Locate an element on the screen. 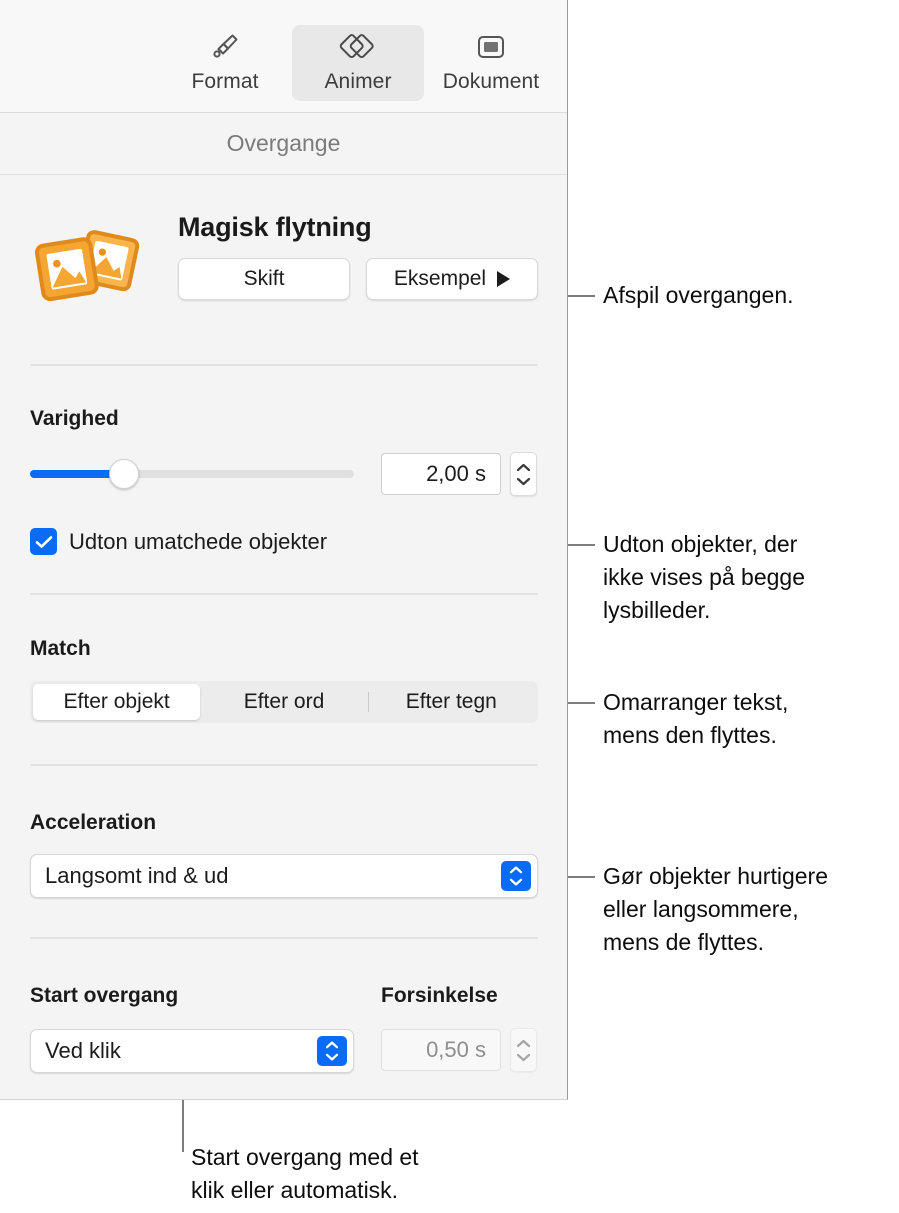  segment-efter-objekt-label: Efter objekt is located at coordinates (116, 701).